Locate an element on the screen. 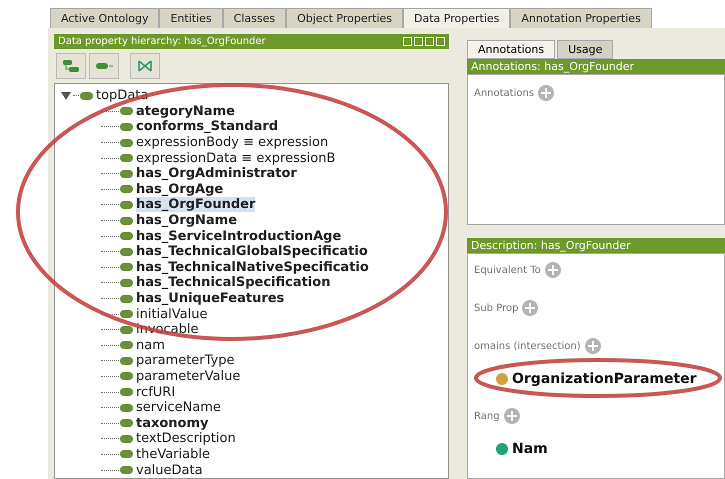 This screenshot has width=725, height=479. tree-item: rcfURI is located at coordinates (156, 392).